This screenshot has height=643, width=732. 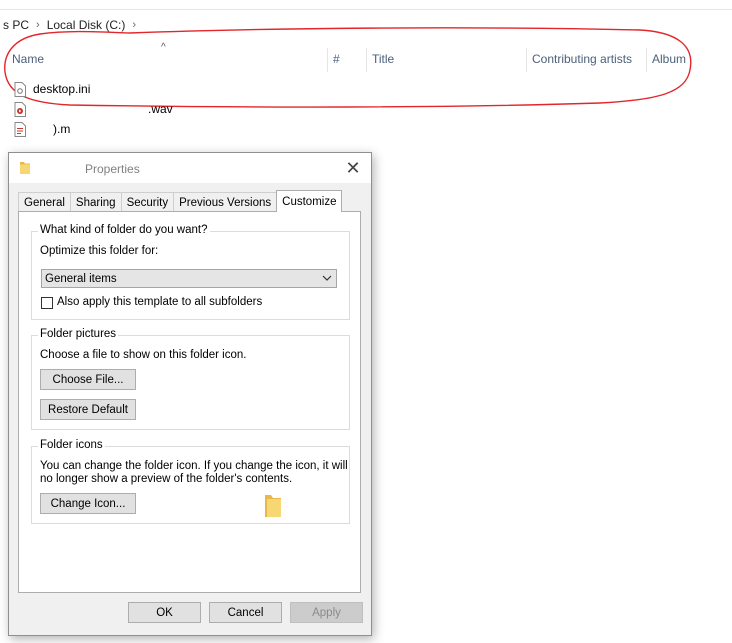 I want to click on file-name: .wav, so click(x=160, y=109).